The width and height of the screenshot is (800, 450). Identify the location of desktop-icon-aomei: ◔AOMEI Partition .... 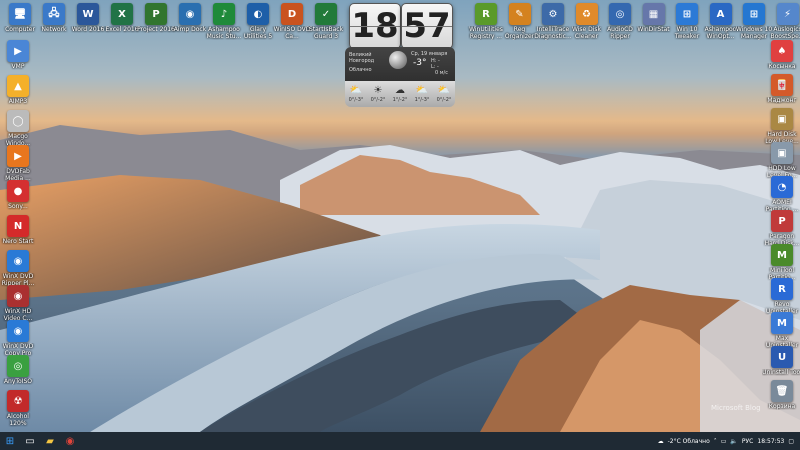
(781, 194).